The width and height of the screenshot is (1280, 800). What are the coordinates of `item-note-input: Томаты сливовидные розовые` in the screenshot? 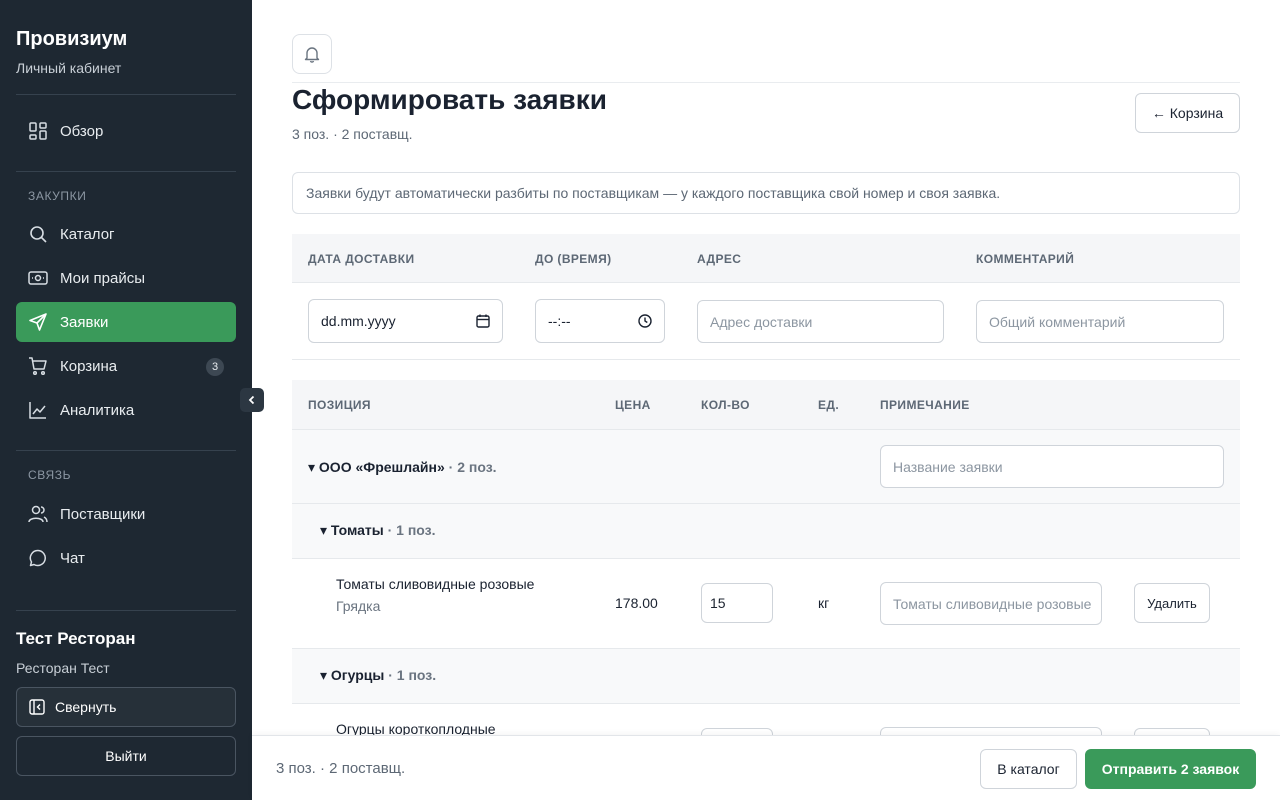 It's located at (991, 603).